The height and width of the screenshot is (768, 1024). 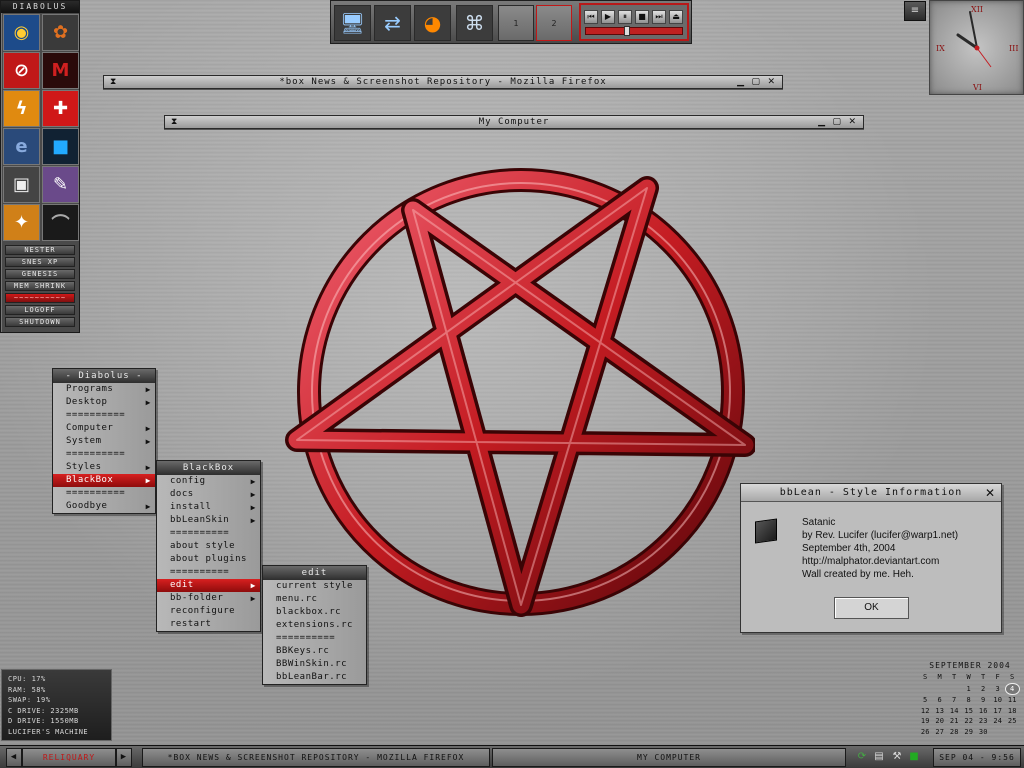 I want to click on menu-item-styles: Styles ▶, so click(x=104, y=467).